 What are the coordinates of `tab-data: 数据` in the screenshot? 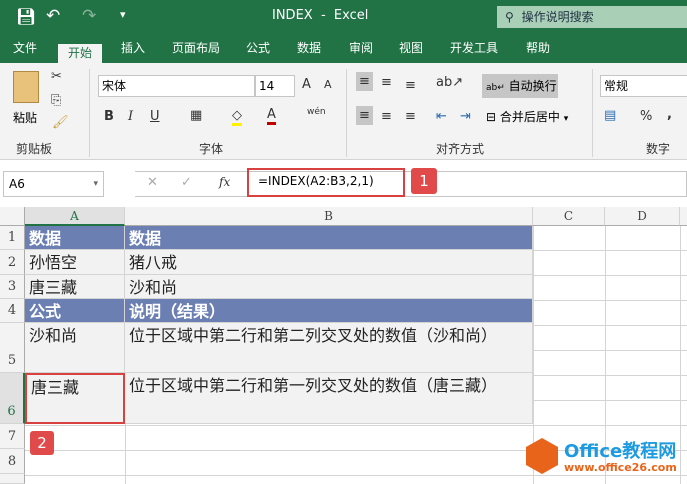 It's located at (309, 47).